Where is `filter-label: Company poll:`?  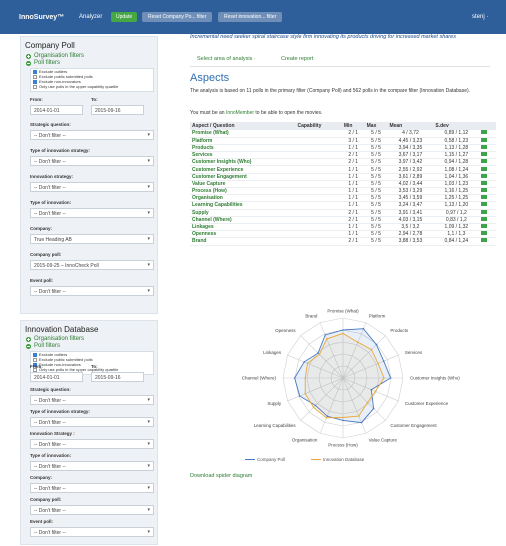 filter-label: Company poll: is located at coordinates (46, 499).